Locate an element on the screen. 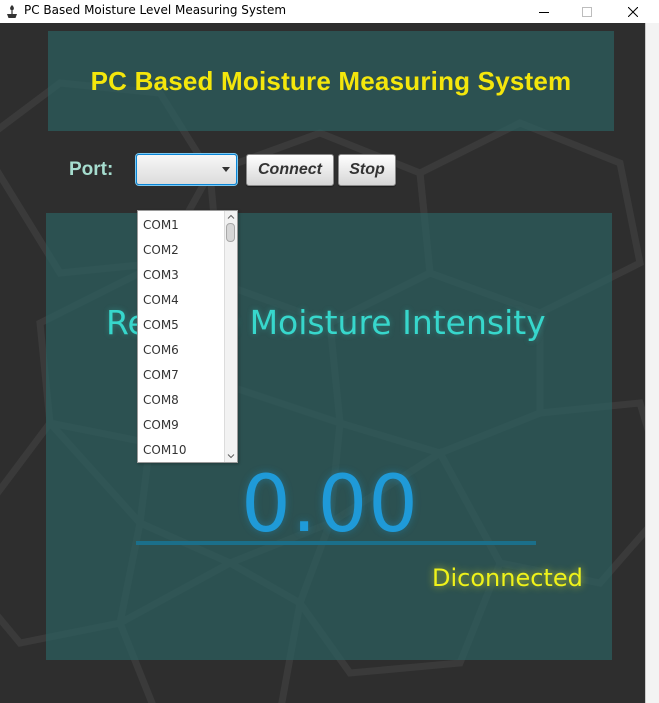 This screenshot has width=659, height=703. page-title: PC Based Moisture Measuring System is located at coordinates (331, 80).